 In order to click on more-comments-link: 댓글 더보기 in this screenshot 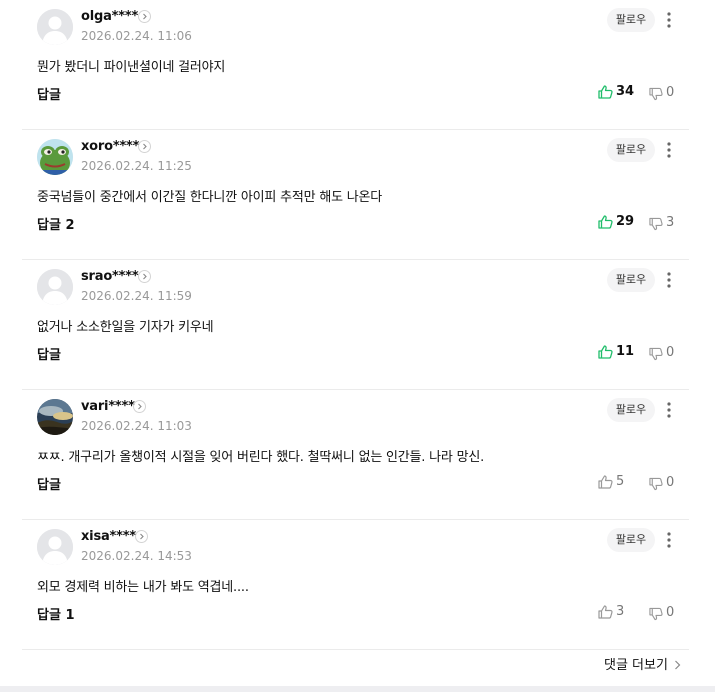, I will do `click(642, 663)`.